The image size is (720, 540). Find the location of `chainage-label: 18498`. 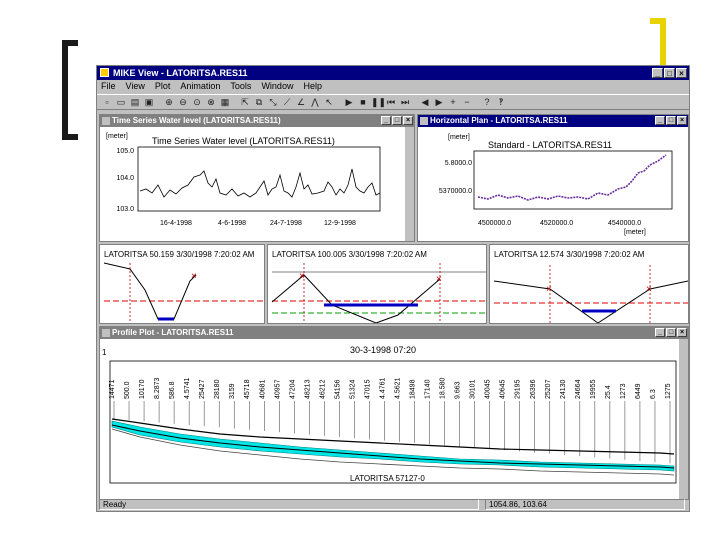

chainage-label: 18498 is located at coordinates (413, 389).